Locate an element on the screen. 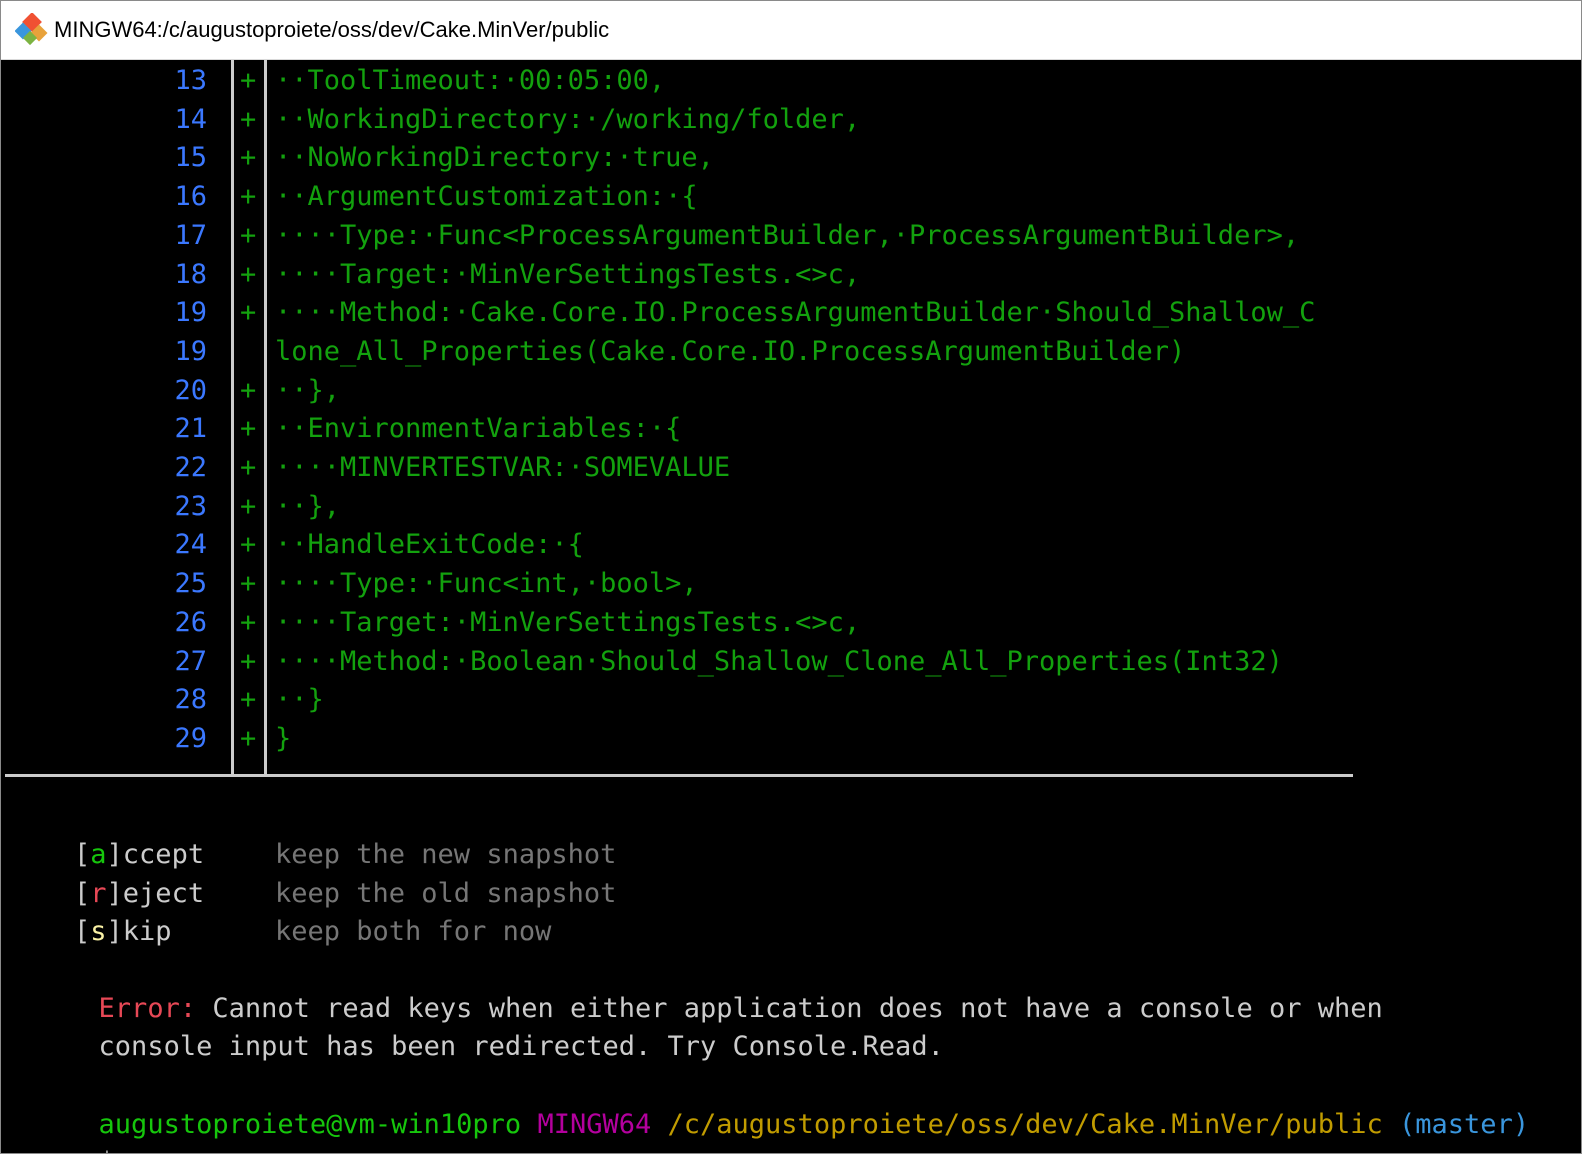 Image resolution: width=1582 pixels, height=1154 pixels. command-input-line: $ is located at coordinates (58, 1129).